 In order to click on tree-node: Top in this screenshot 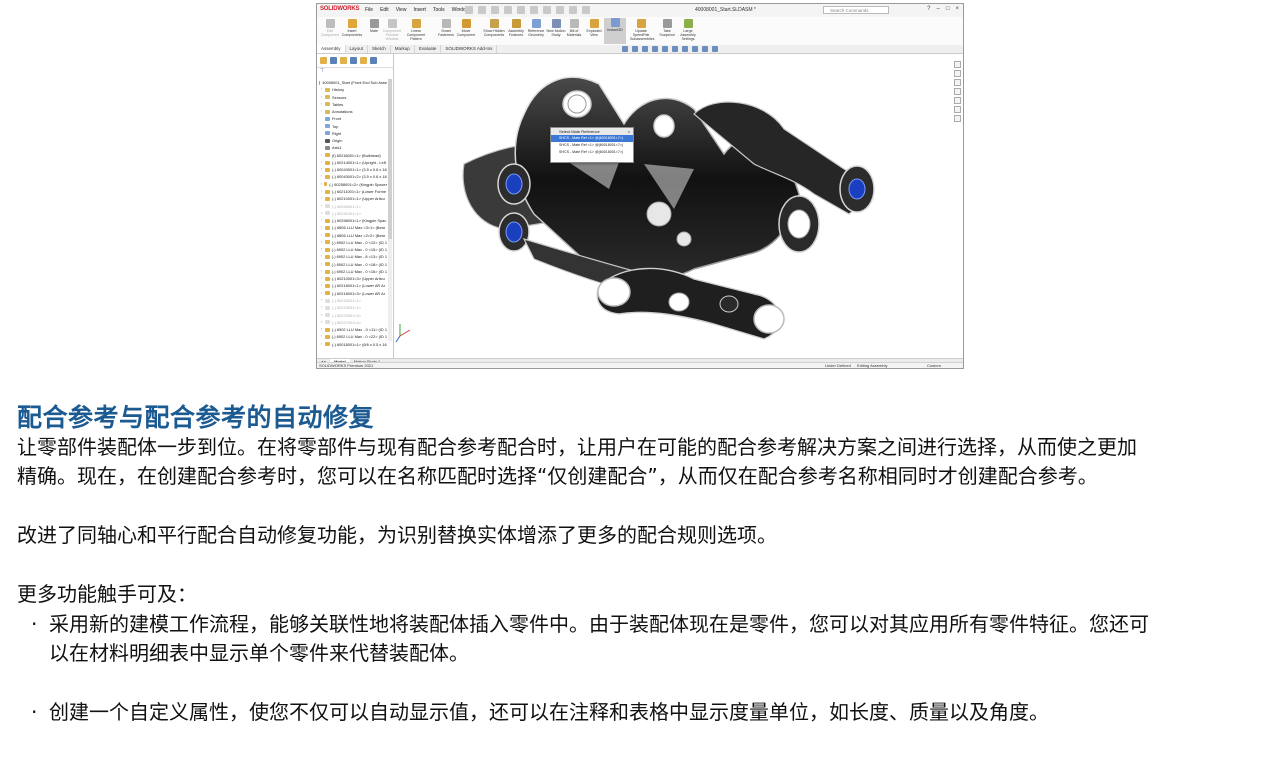, I will do `click(352, 126)`.